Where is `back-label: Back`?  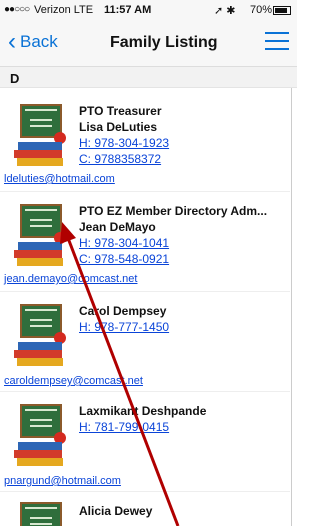
back-label: Back is located at coordinates (39, 41).